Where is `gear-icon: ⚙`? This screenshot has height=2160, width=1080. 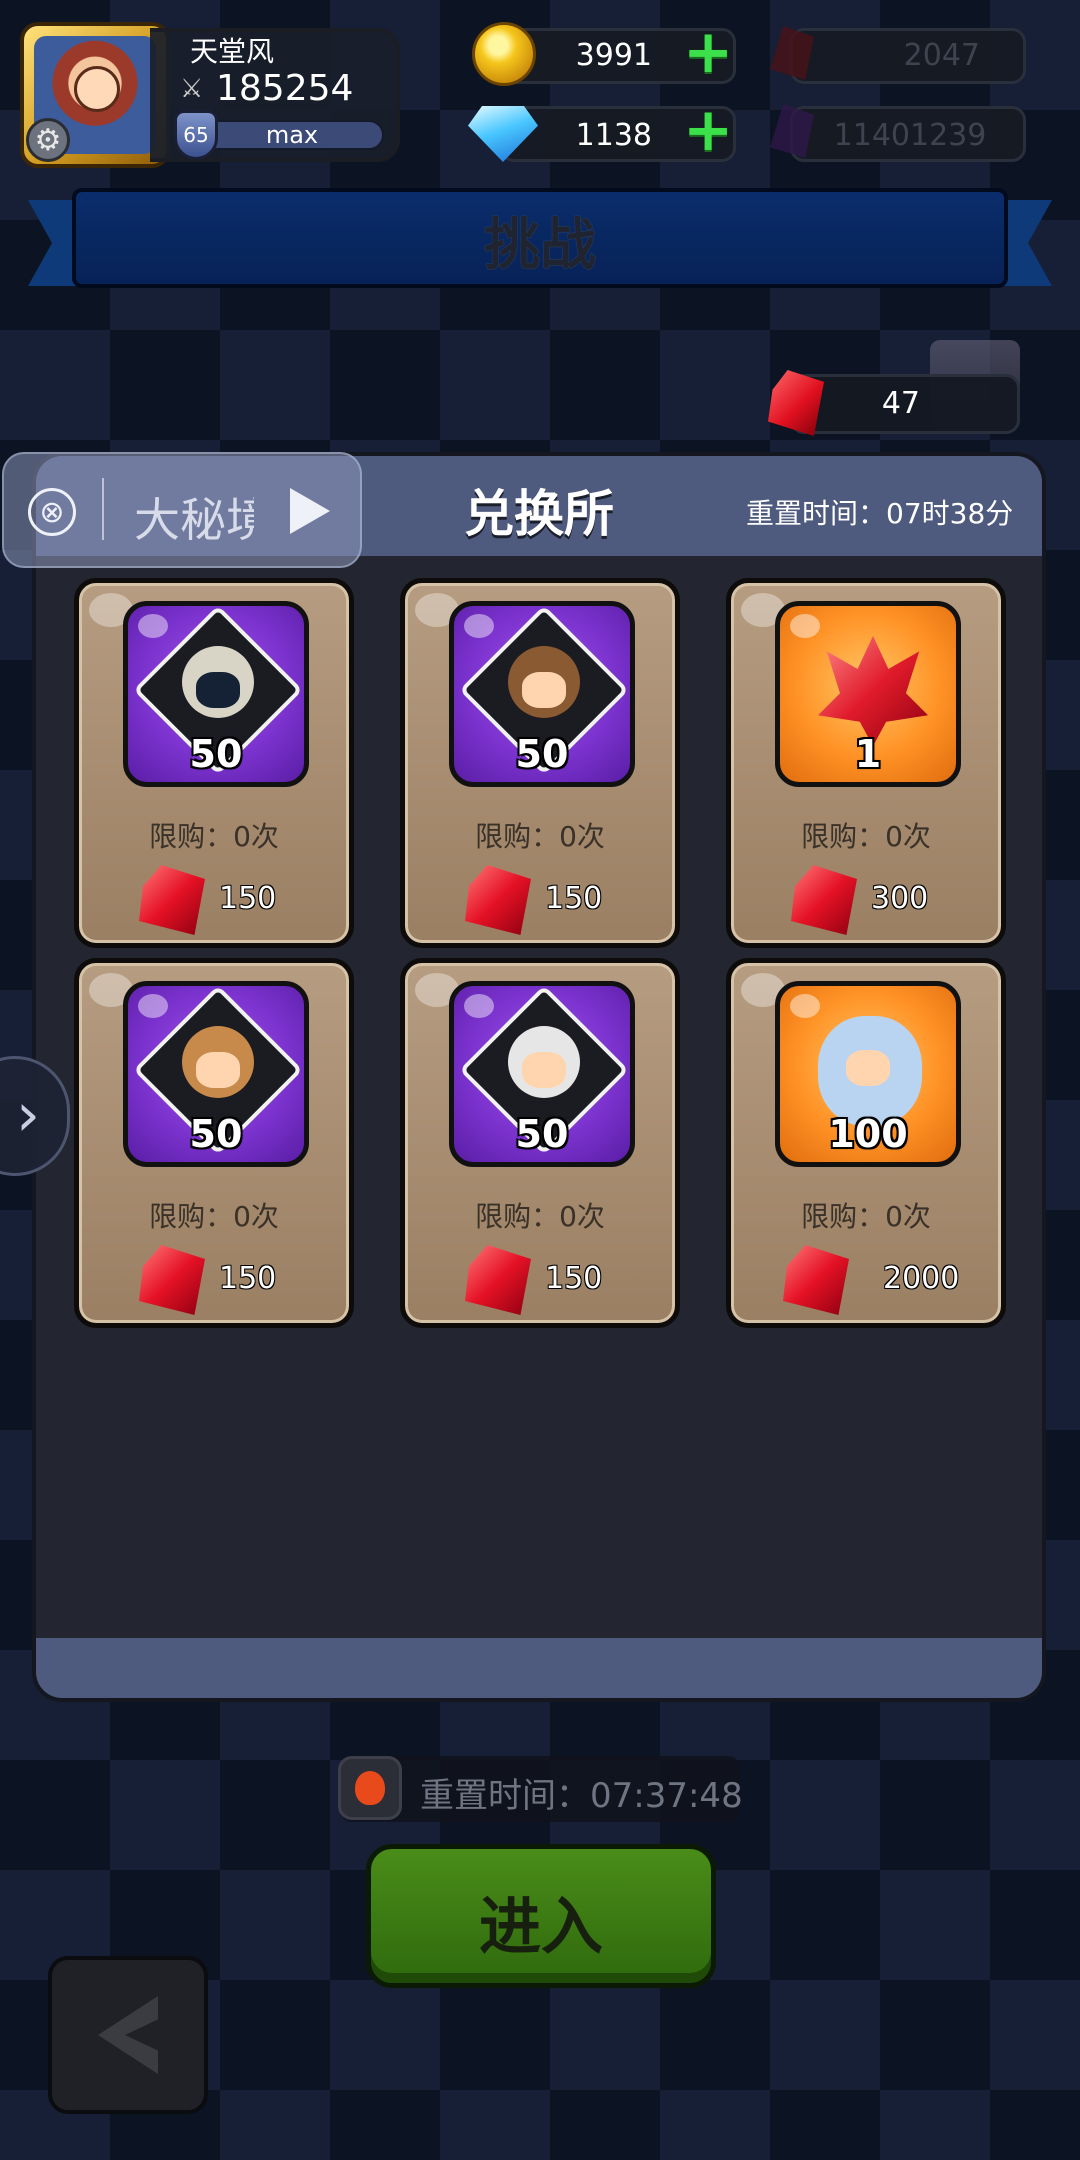 gear-icon: ⚙ is located at coordinates (48, 140).